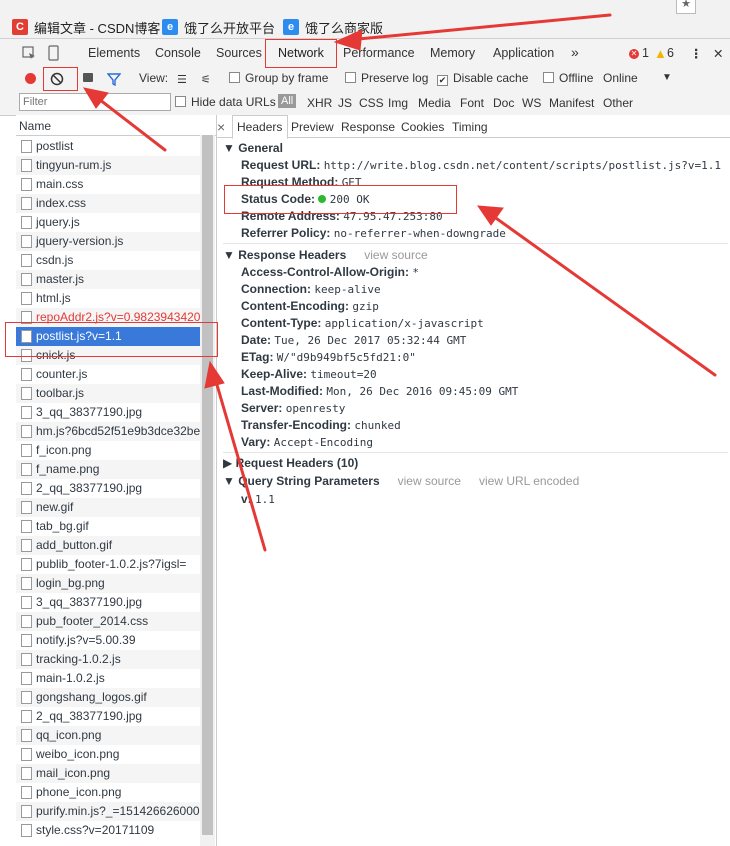 The image size is (730, 846). What do you see at coordinates (108, 545) in the screenshot?
I see `request-row: add_button.gif` at bounding box center [108, 545].